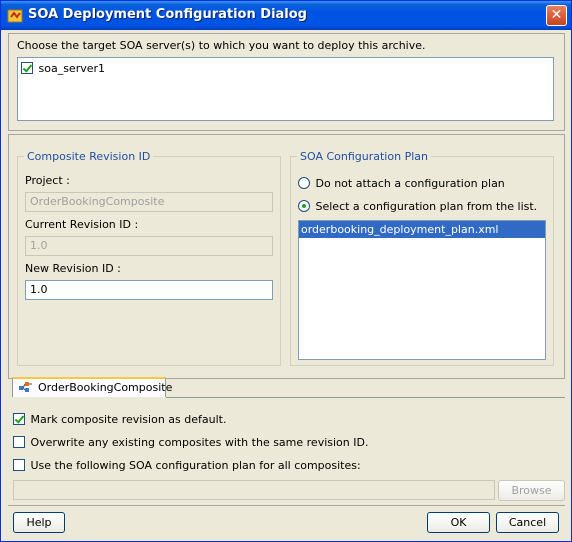 The width and height of the screenshot is (572, 542). Describe the element at coordinates (19, 419) in the screenshot. I see `mark-default-checkbox` at that location.